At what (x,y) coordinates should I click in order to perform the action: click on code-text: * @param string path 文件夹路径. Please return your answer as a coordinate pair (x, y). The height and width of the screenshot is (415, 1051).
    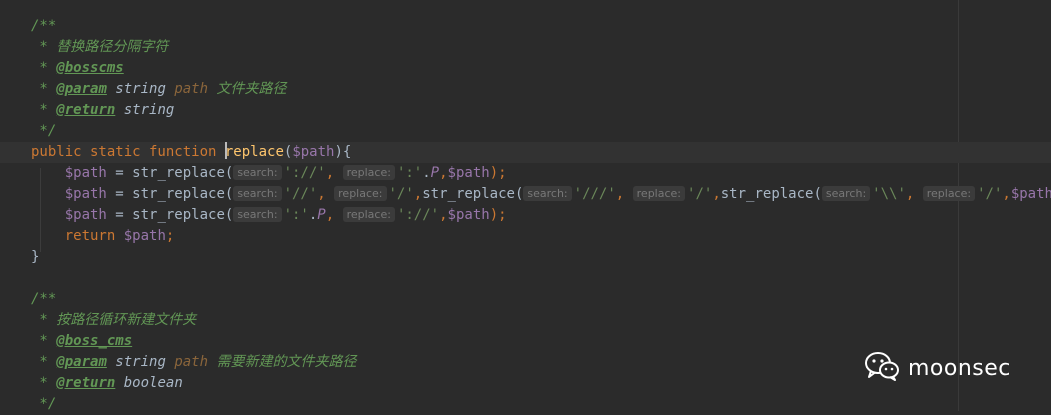
    Looking at the image, I should click on (158, 89).